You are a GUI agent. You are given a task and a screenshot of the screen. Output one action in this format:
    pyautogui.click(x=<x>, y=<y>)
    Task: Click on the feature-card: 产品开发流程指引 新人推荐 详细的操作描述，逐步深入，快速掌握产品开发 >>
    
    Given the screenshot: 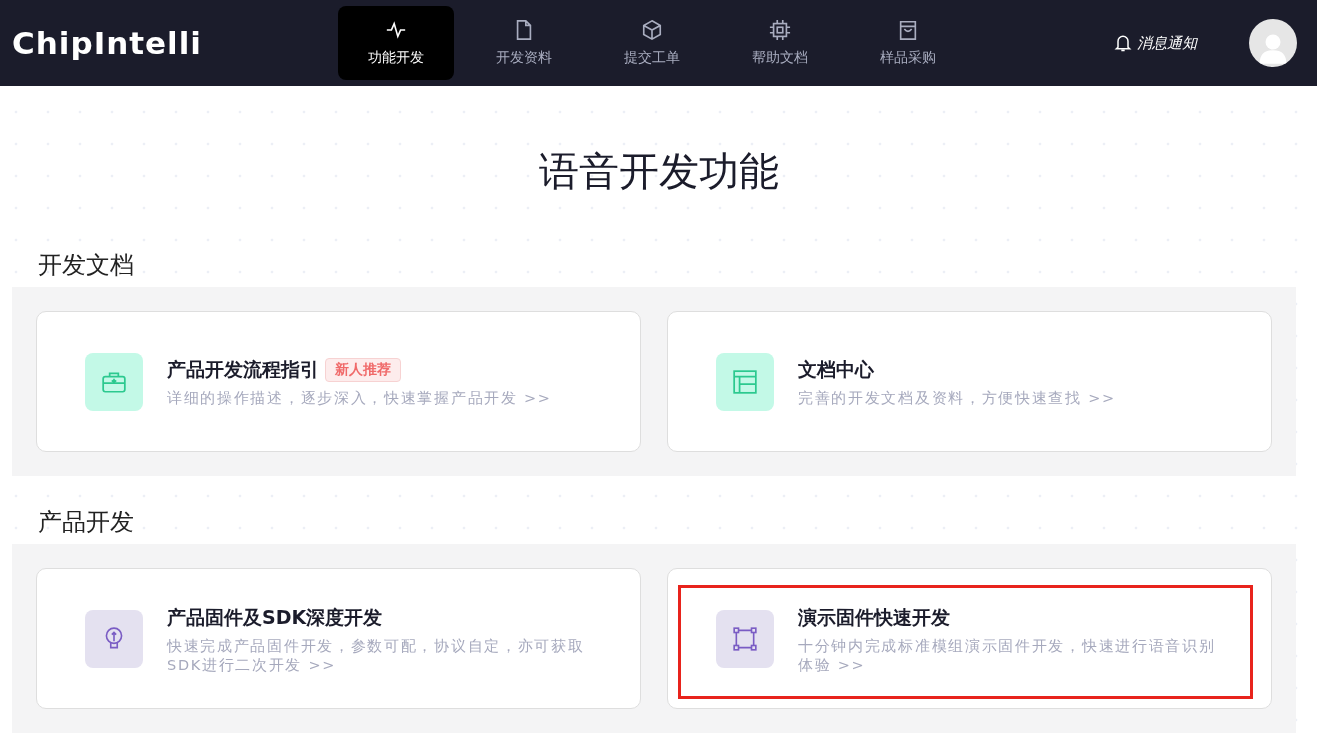 What is the action you would take?
    pyautogui.click(x=338, y=381)
    